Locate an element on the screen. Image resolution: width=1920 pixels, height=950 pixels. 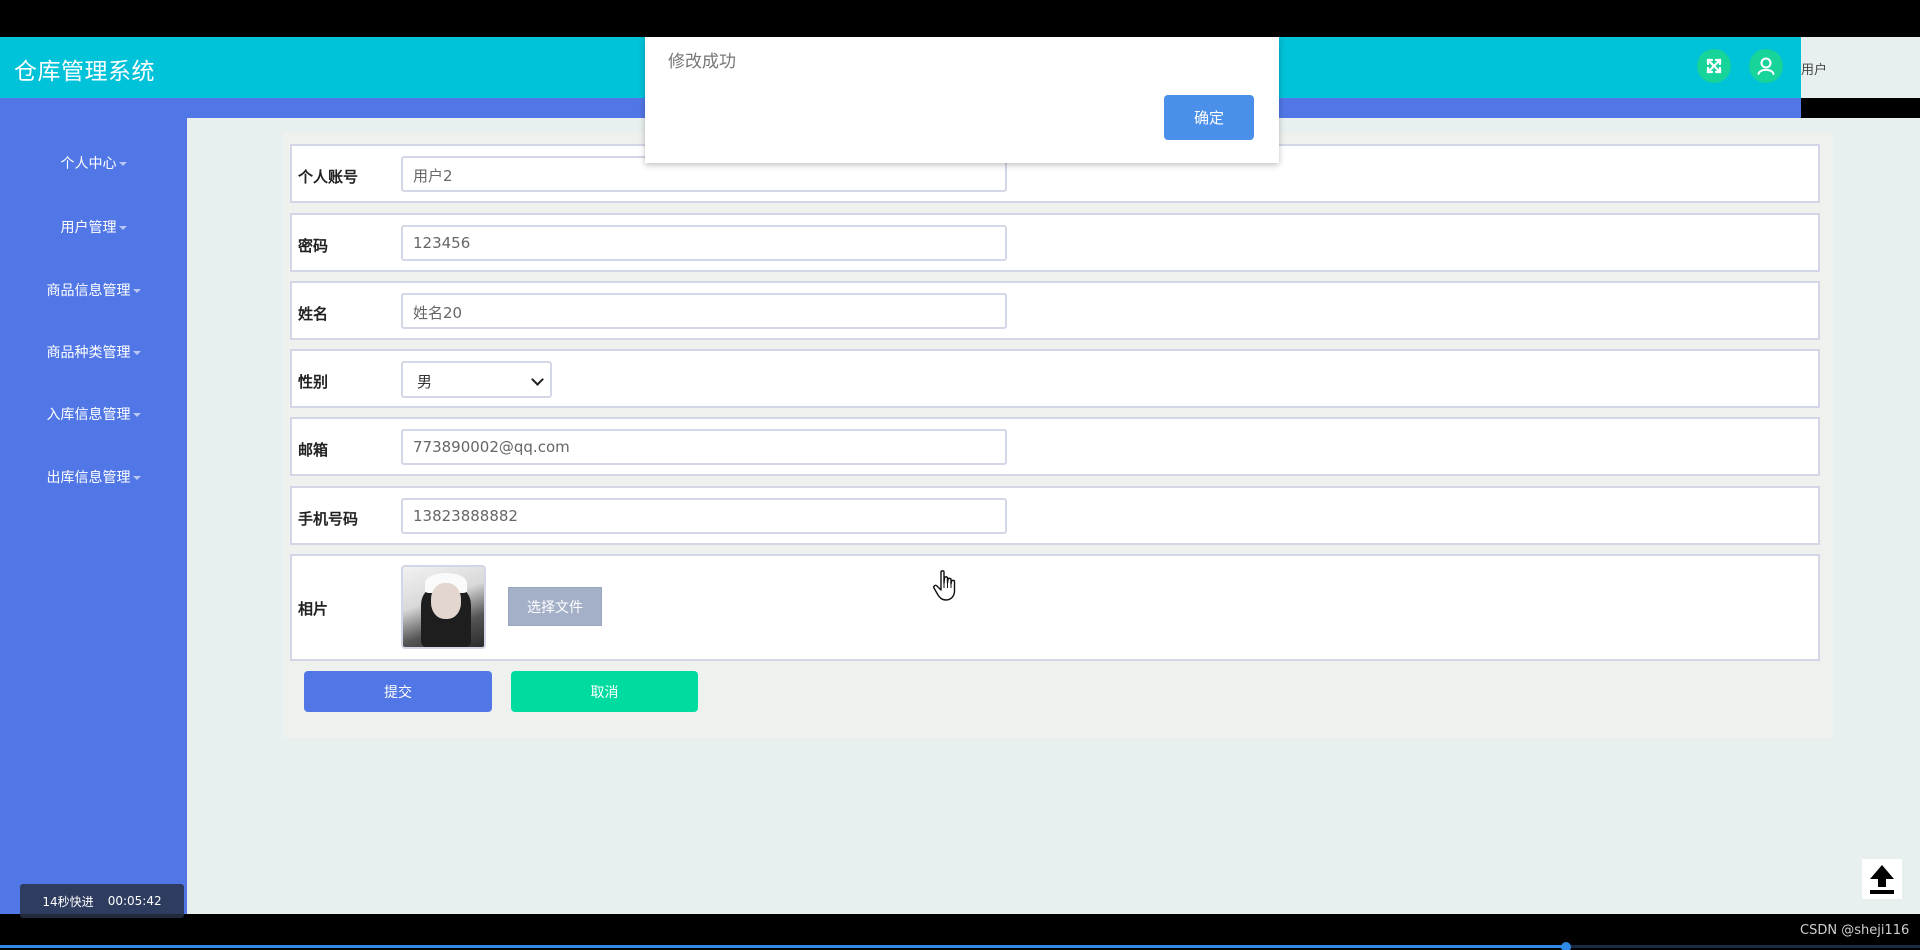
screen-top-bar is located at coordinates (960, 18).